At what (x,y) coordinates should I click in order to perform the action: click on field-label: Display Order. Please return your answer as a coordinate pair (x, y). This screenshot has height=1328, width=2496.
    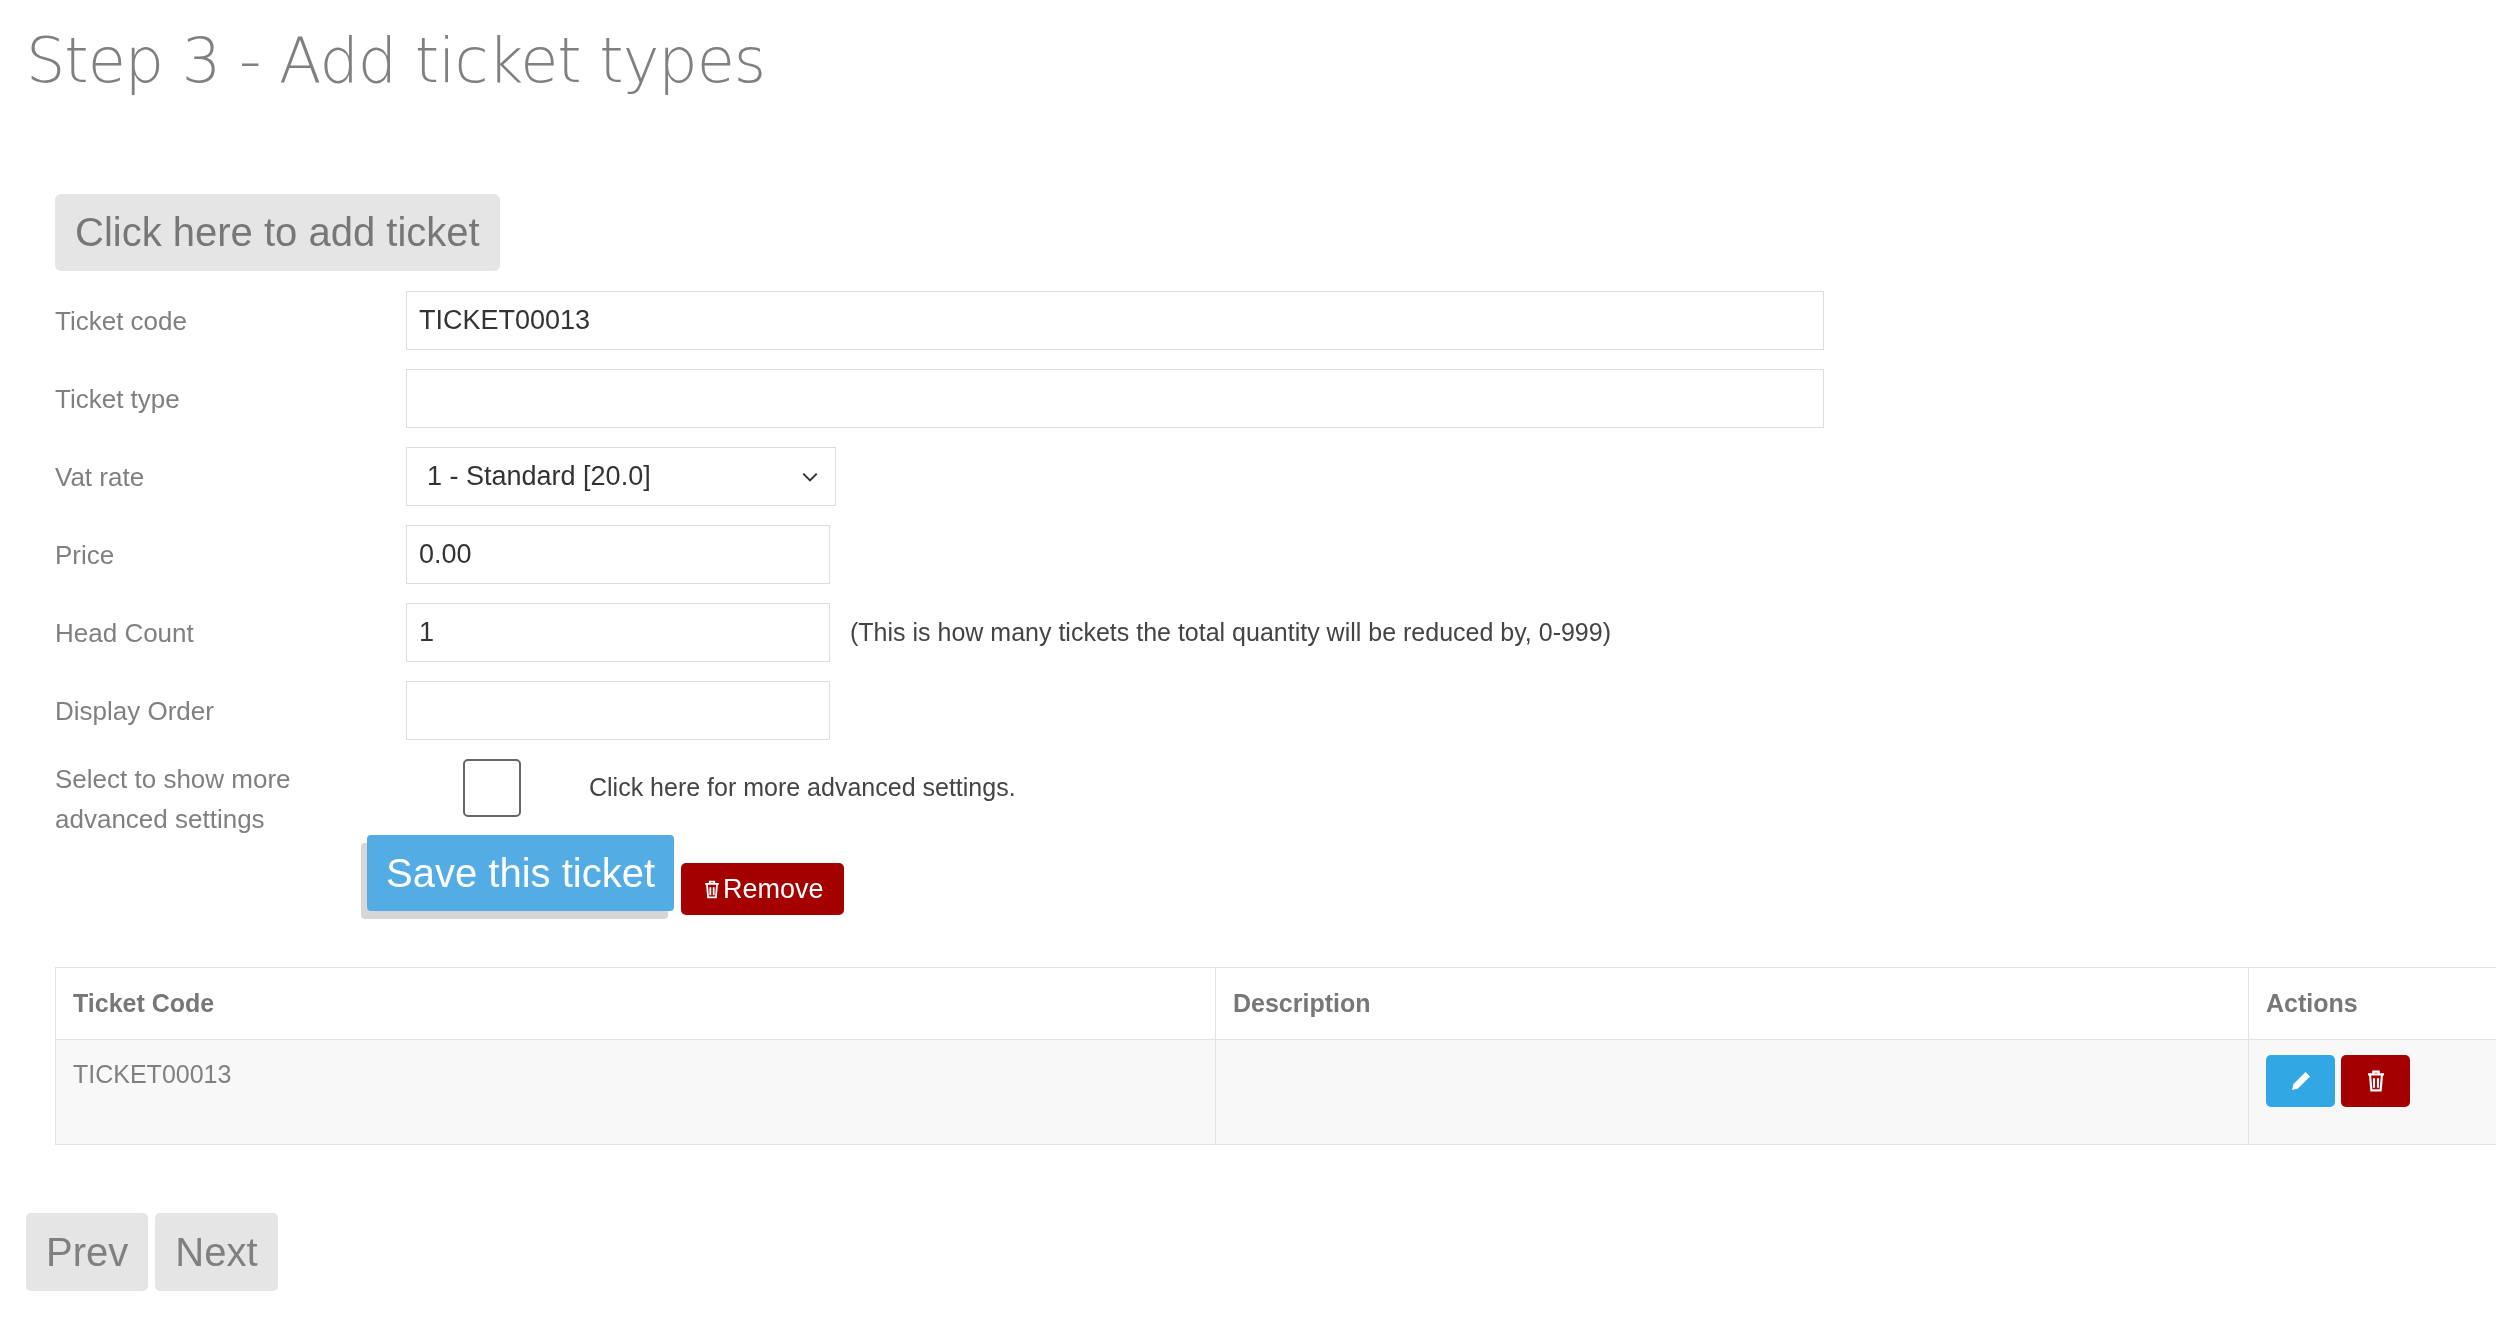
    Looking at the image, I should click on (135, 711).